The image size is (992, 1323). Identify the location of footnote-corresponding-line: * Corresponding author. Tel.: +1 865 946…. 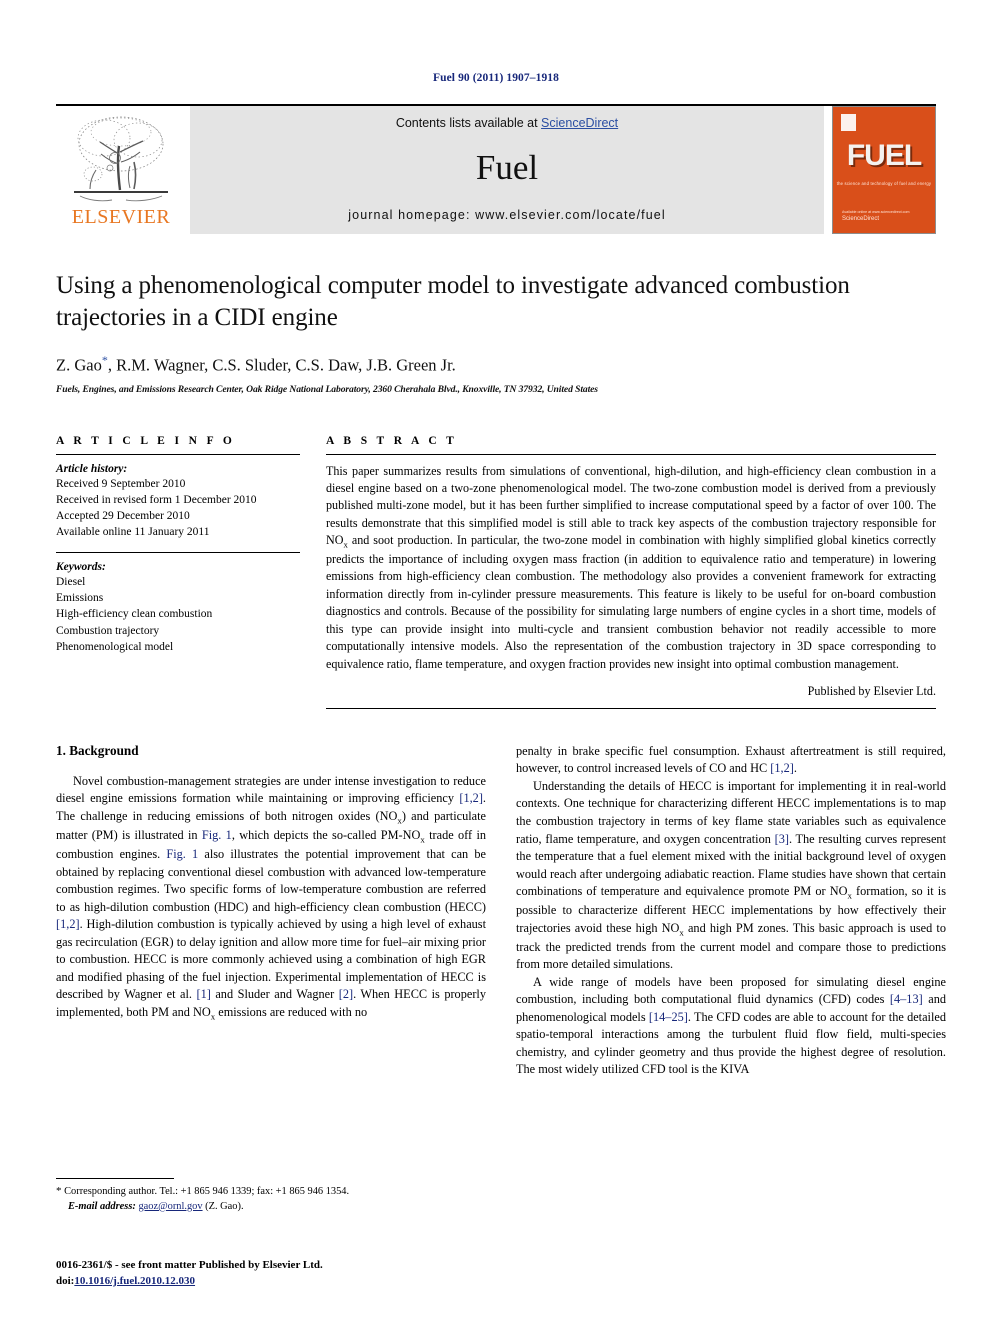
(271, 1192).